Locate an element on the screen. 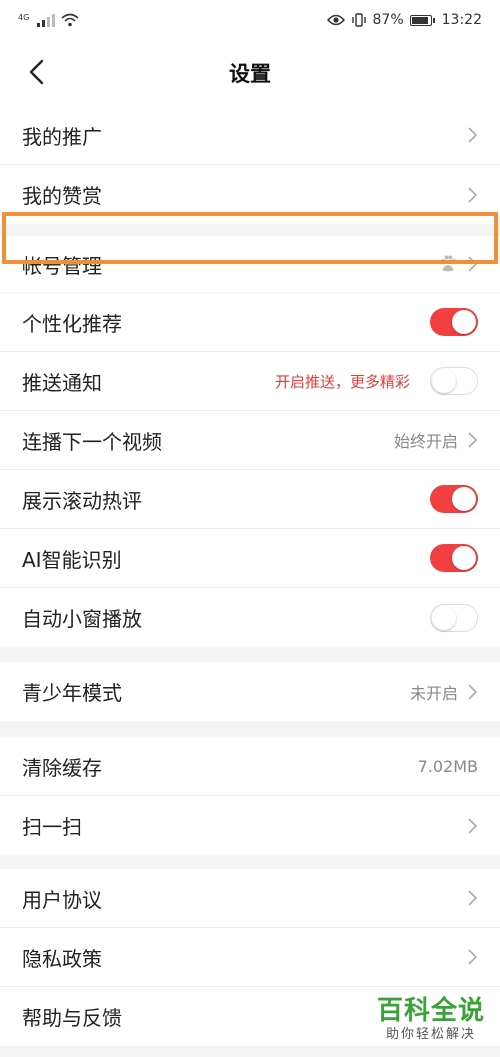 The image size is (500, 1057). scrolling-hot-comments-toggle is located at coordinates (454, 499).